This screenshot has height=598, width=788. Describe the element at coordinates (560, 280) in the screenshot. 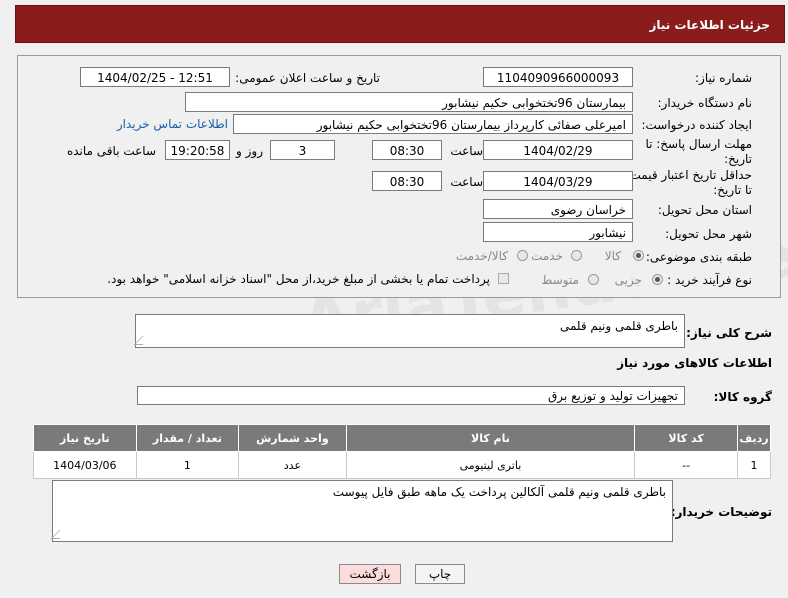

I see `process-option-medium: متوسط` at that location.